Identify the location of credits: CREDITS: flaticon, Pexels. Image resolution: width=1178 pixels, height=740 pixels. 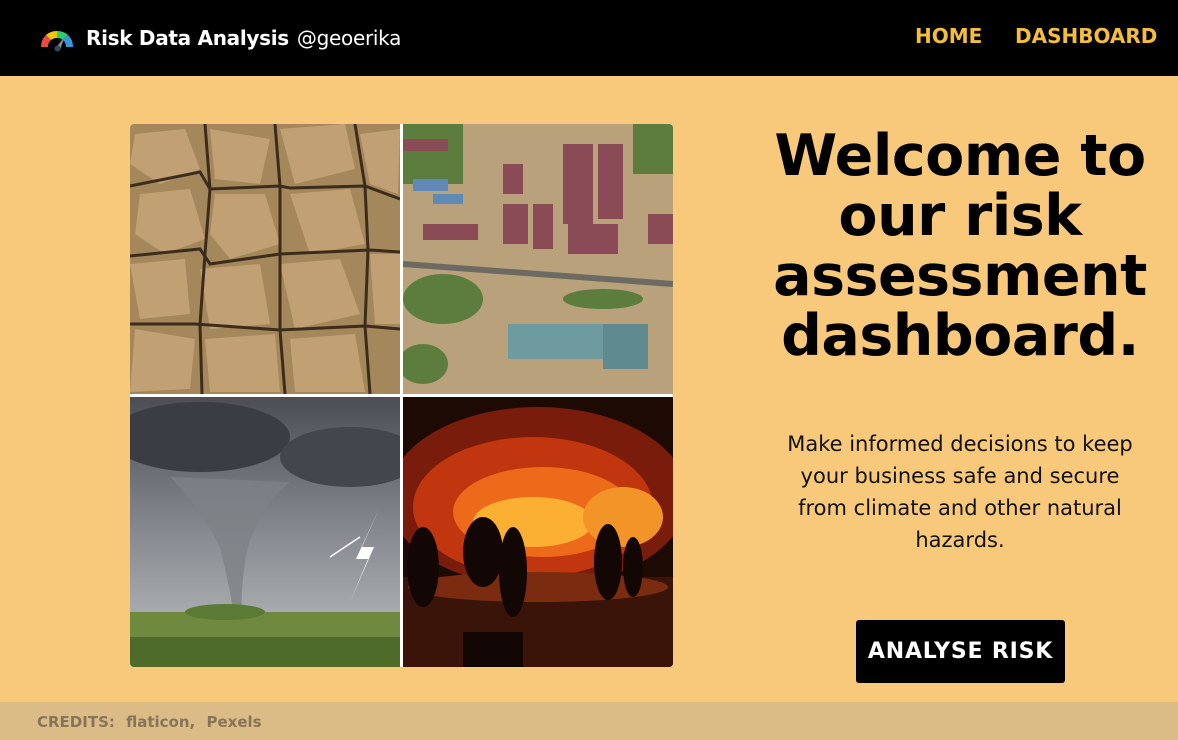
(152, 722).